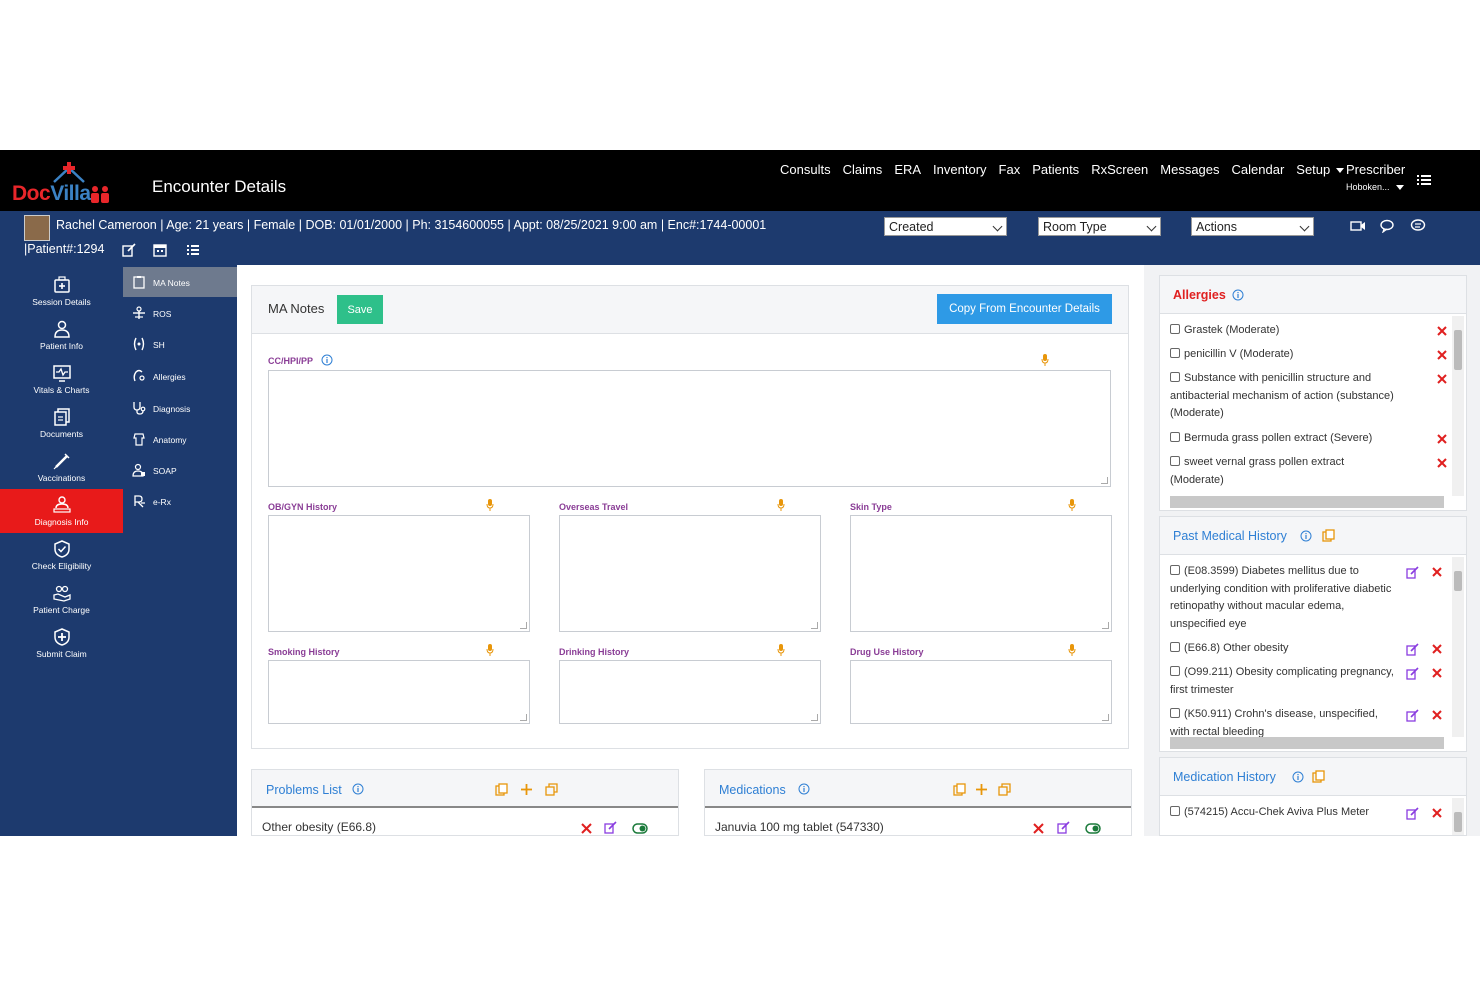 The height and width of the screenshot is (987, 1480). Describe the element at coordinates (399, 573) in the screenshot. I see `obgyn-history-textarea` at that location.